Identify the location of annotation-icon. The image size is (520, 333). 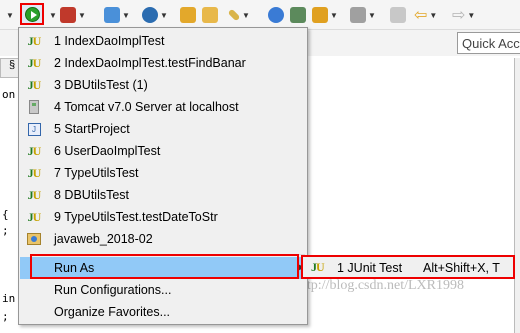
(298, 15).